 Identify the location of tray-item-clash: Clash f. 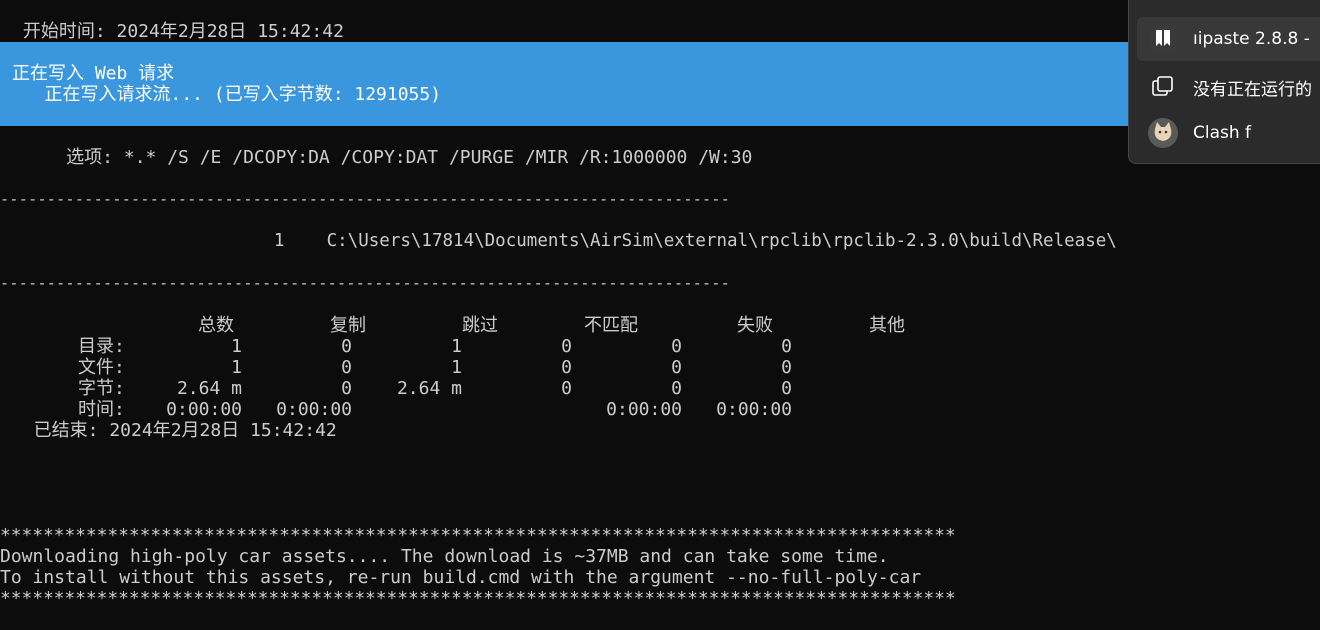
(1228, 133).